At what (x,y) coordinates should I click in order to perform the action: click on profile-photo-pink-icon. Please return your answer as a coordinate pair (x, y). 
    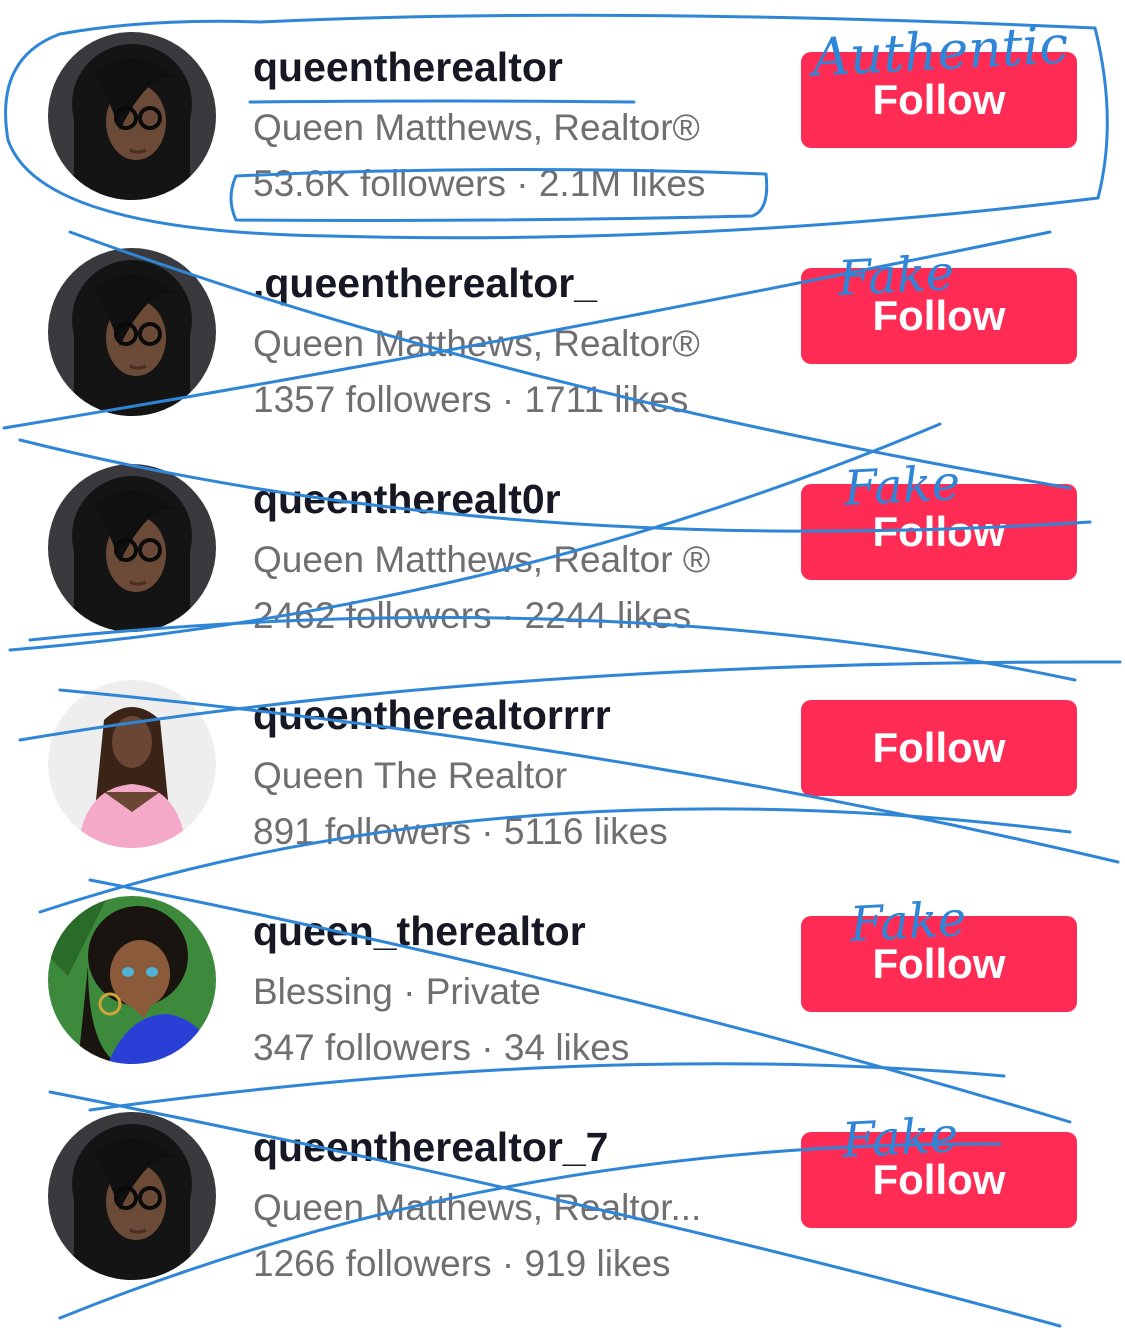
    Looking at the image, I should click on (132, 764).